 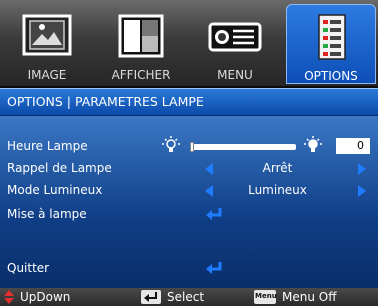 I want to click on display-icon, so click(x=141, y=36).